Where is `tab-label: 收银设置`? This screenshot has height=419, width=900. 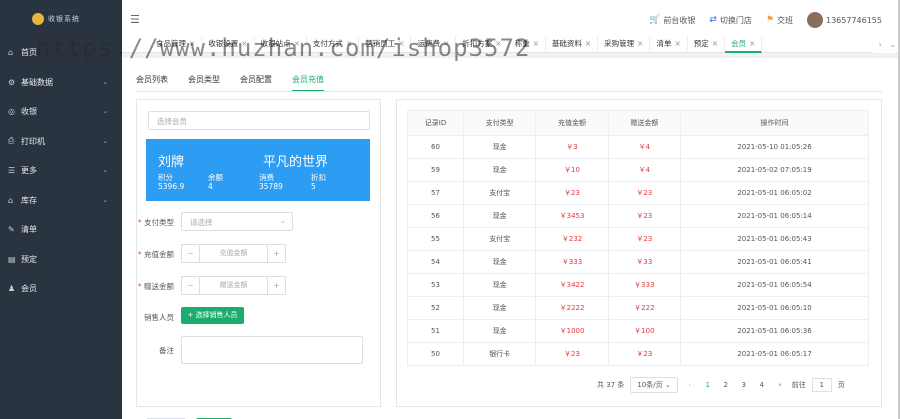
tab-label: 收银设置 is located at coordinates (223, 43).